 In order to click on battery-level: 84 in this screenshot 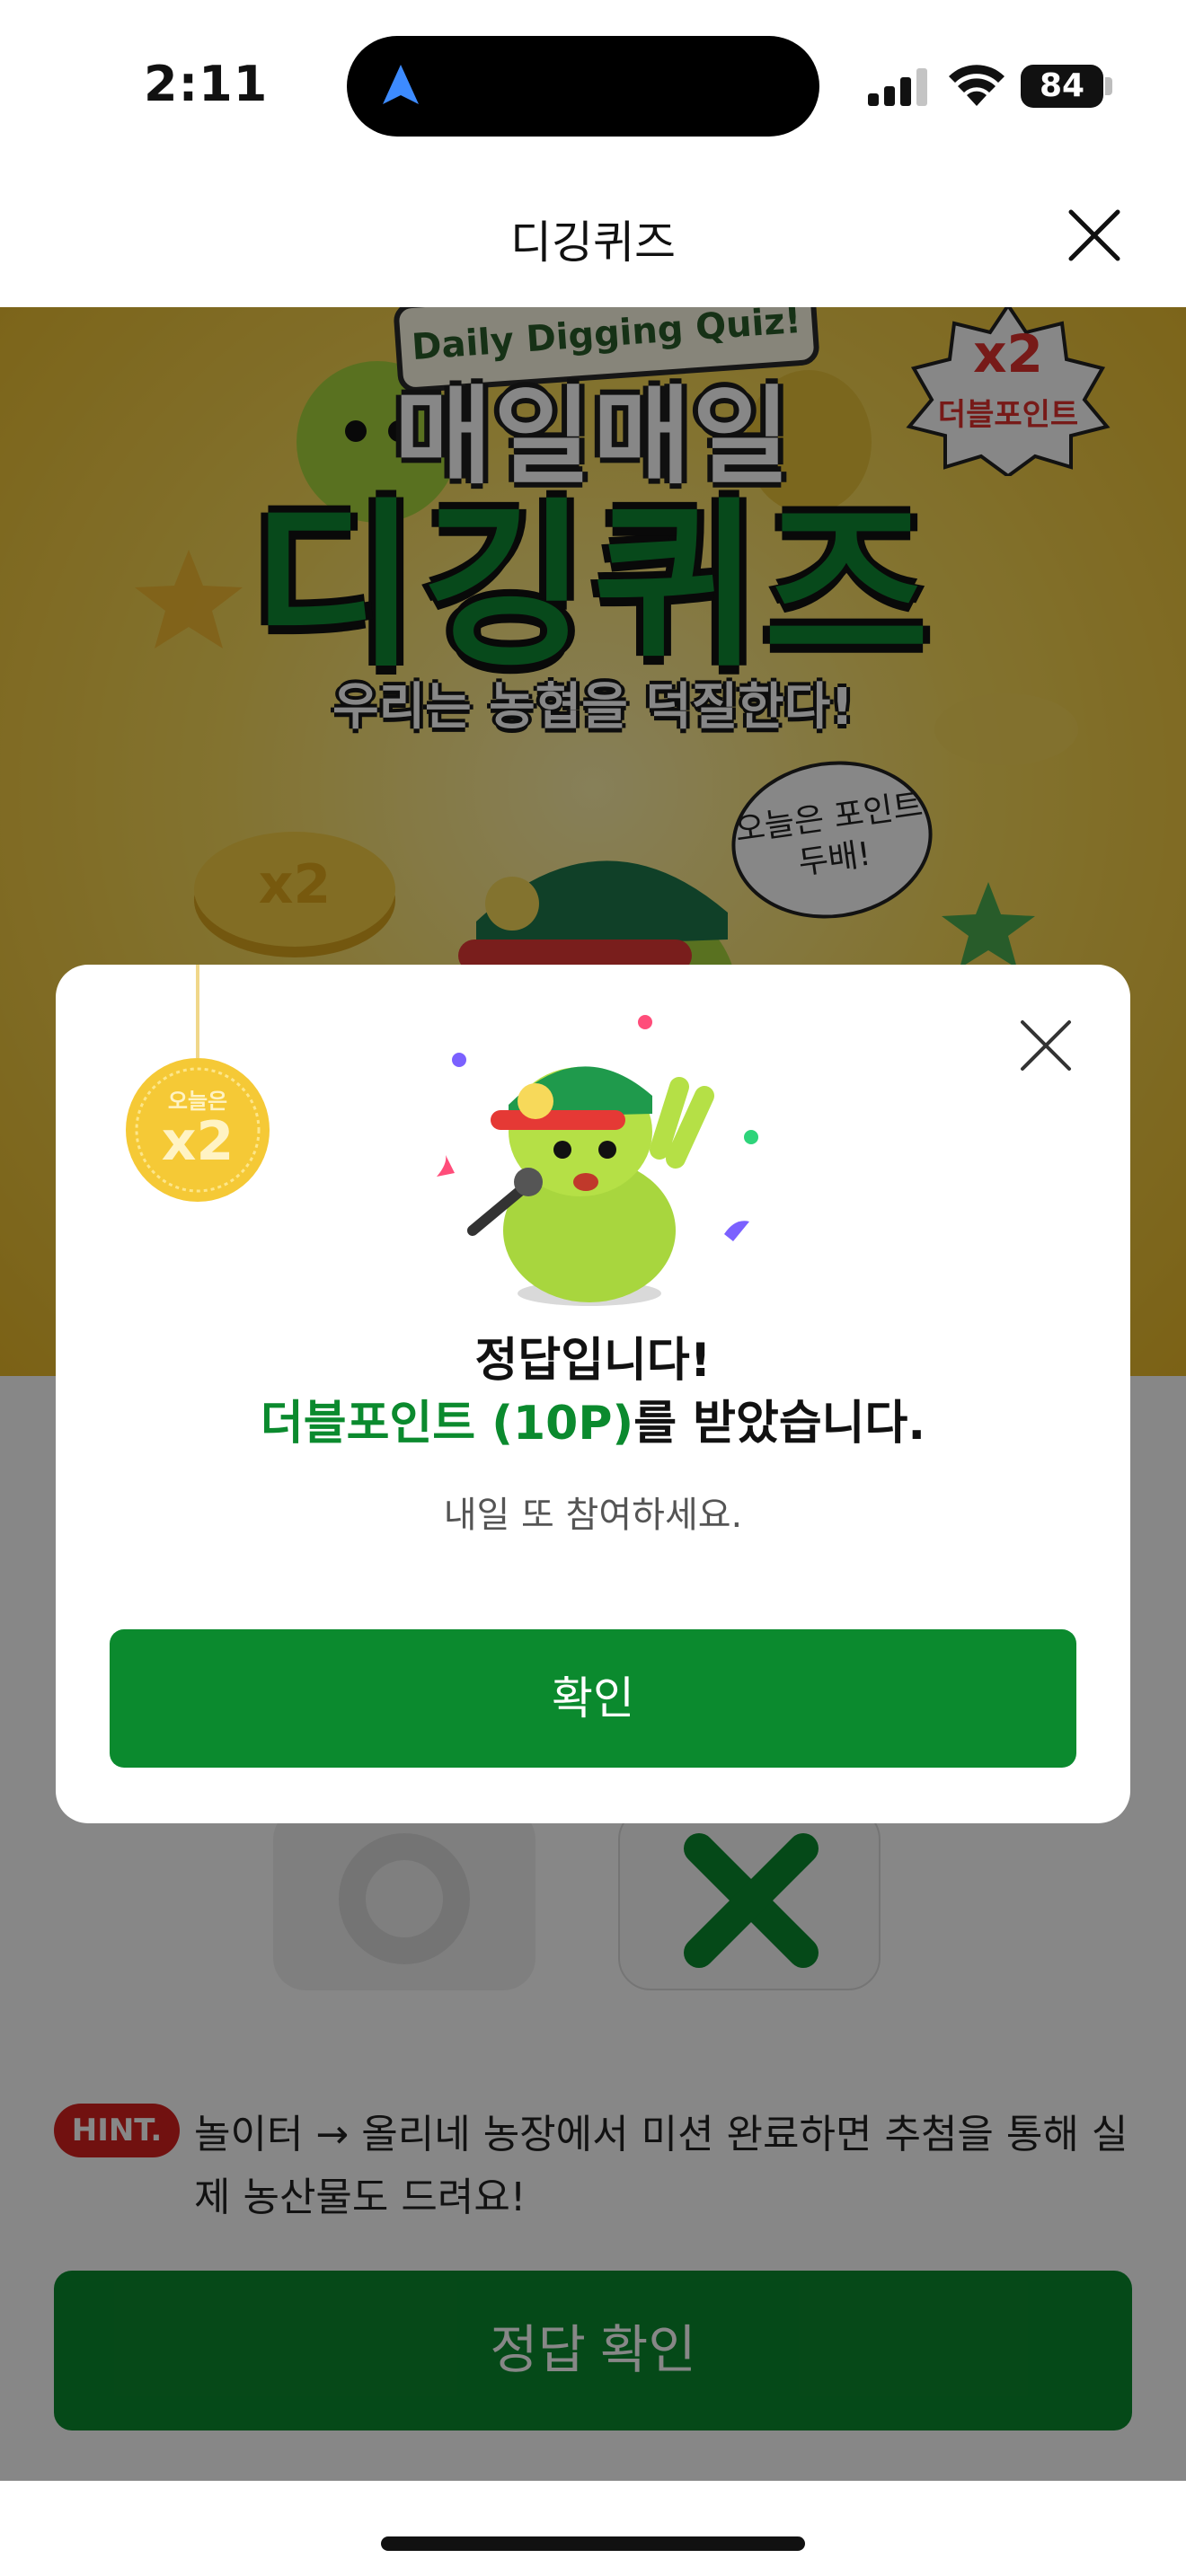, I will do `click(1062, 85)`.